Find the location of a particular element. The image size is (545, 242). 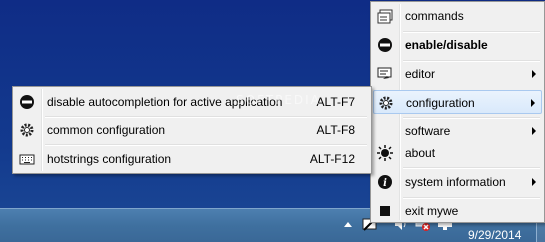

menu-item-label: software is located at coordinates (428, 131).